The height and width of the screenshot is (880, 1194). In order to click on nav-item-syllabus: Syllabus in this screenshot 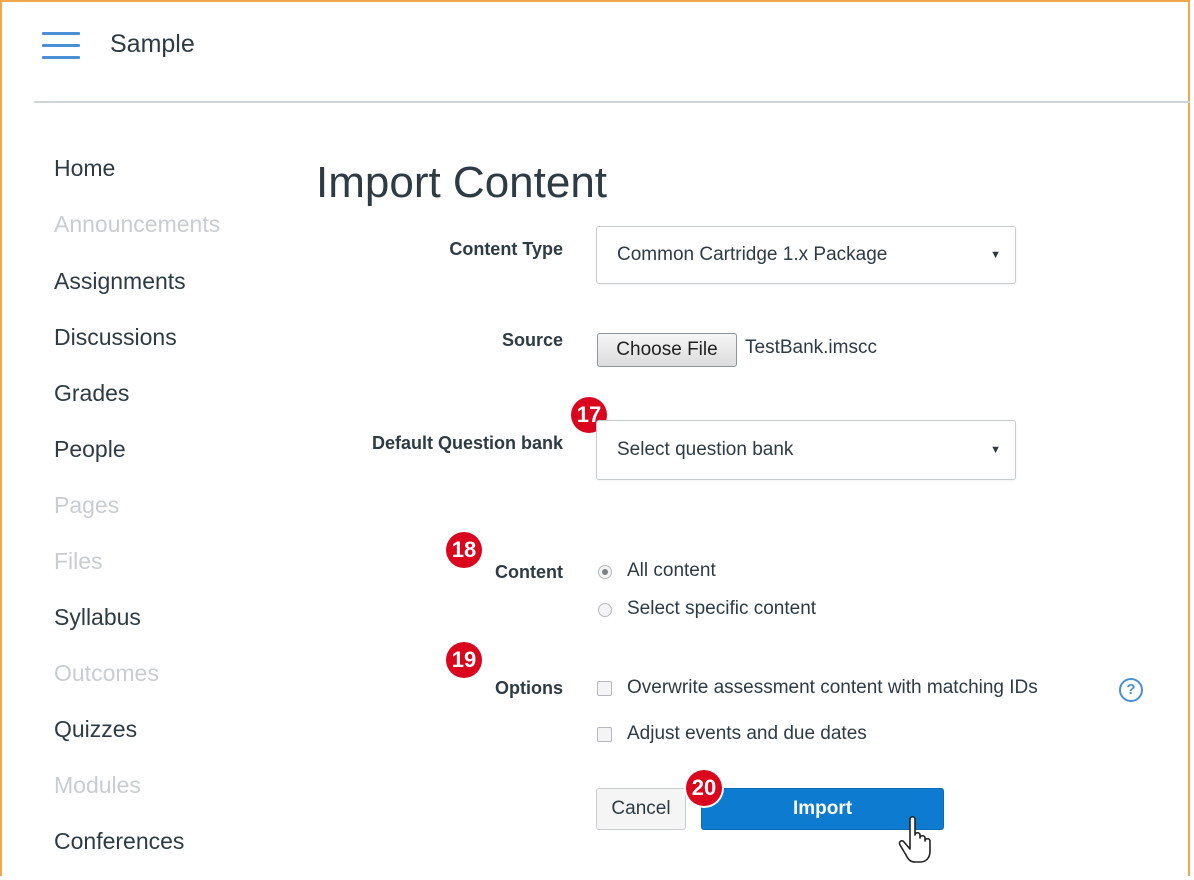, I will do `click(97, 617)`.